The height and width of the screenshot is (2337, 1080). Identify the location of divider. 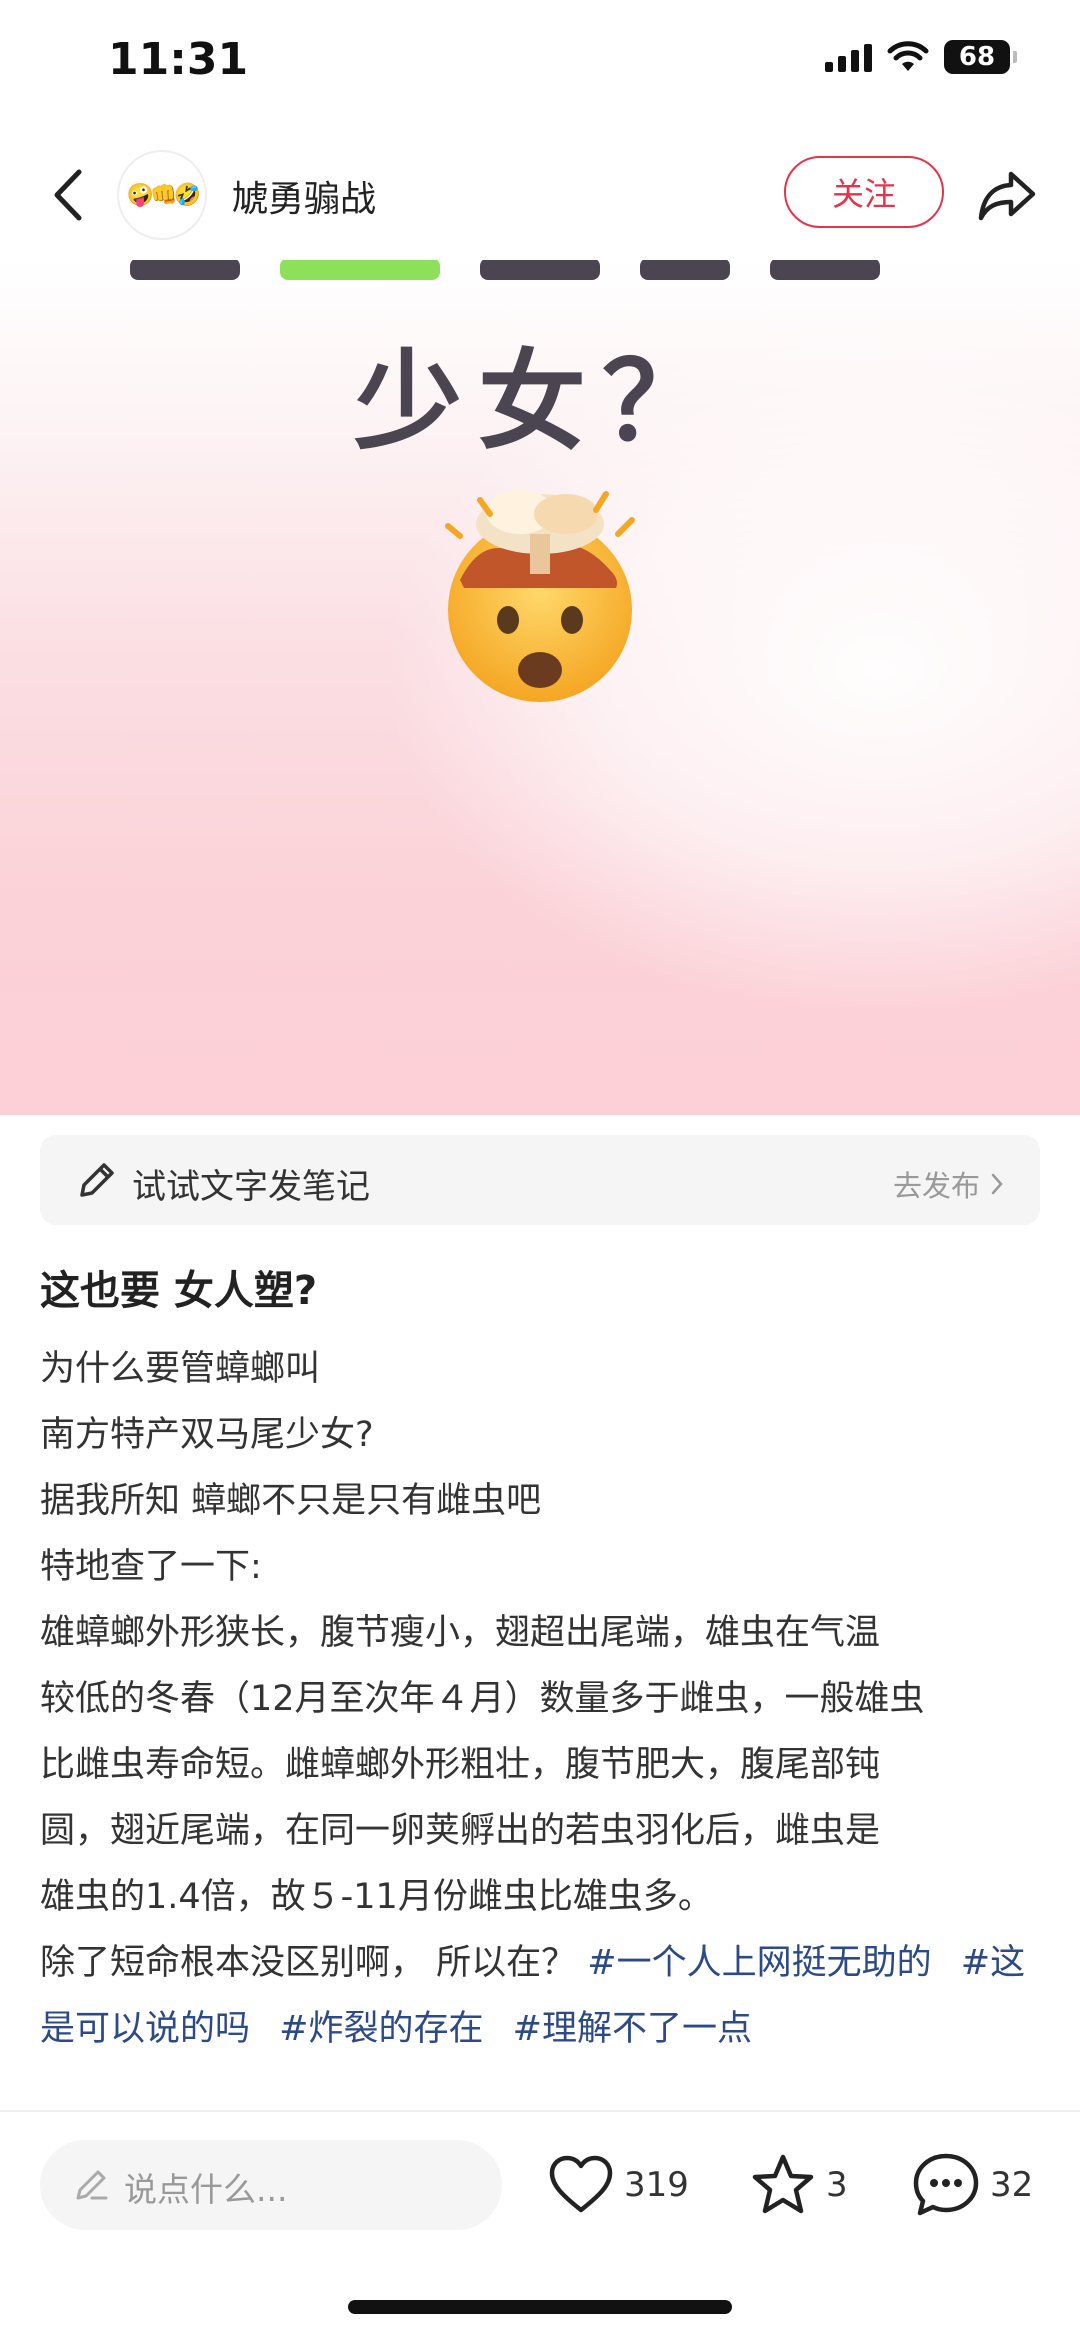
(540, 2111).